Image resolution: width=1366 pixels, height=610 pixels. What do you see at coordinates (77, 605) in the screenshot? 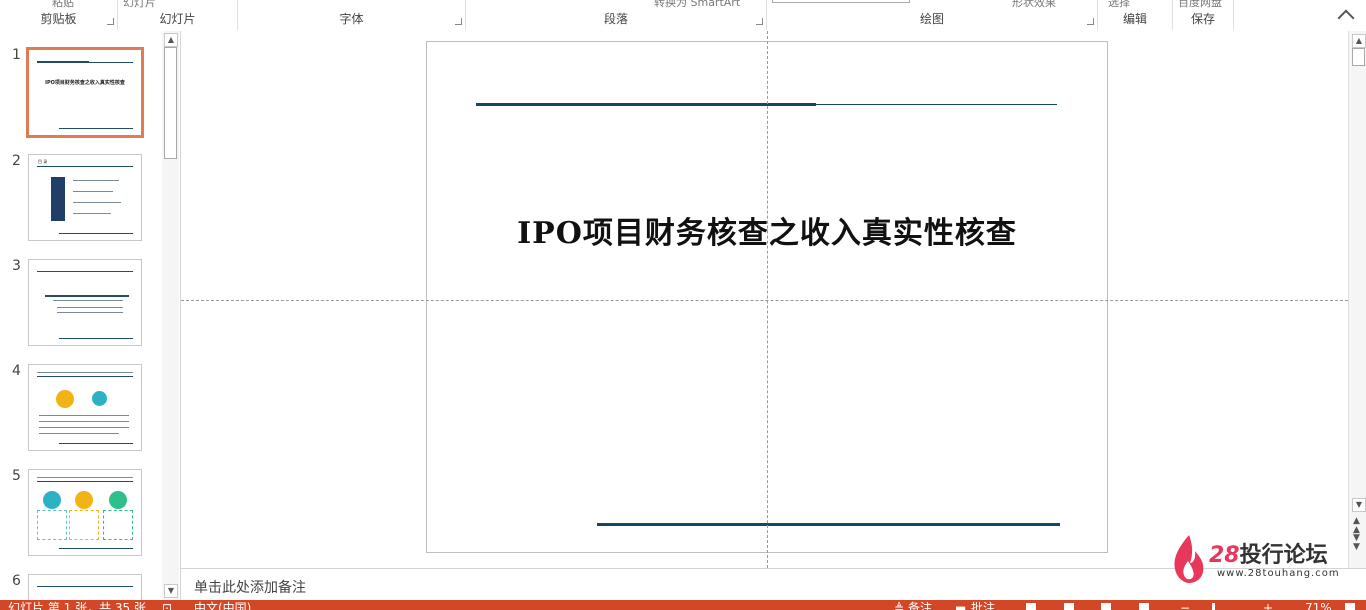
I see `slide-counter: 幻灯片 第 1 张，共 35 张` at bounding box center [77, 605].